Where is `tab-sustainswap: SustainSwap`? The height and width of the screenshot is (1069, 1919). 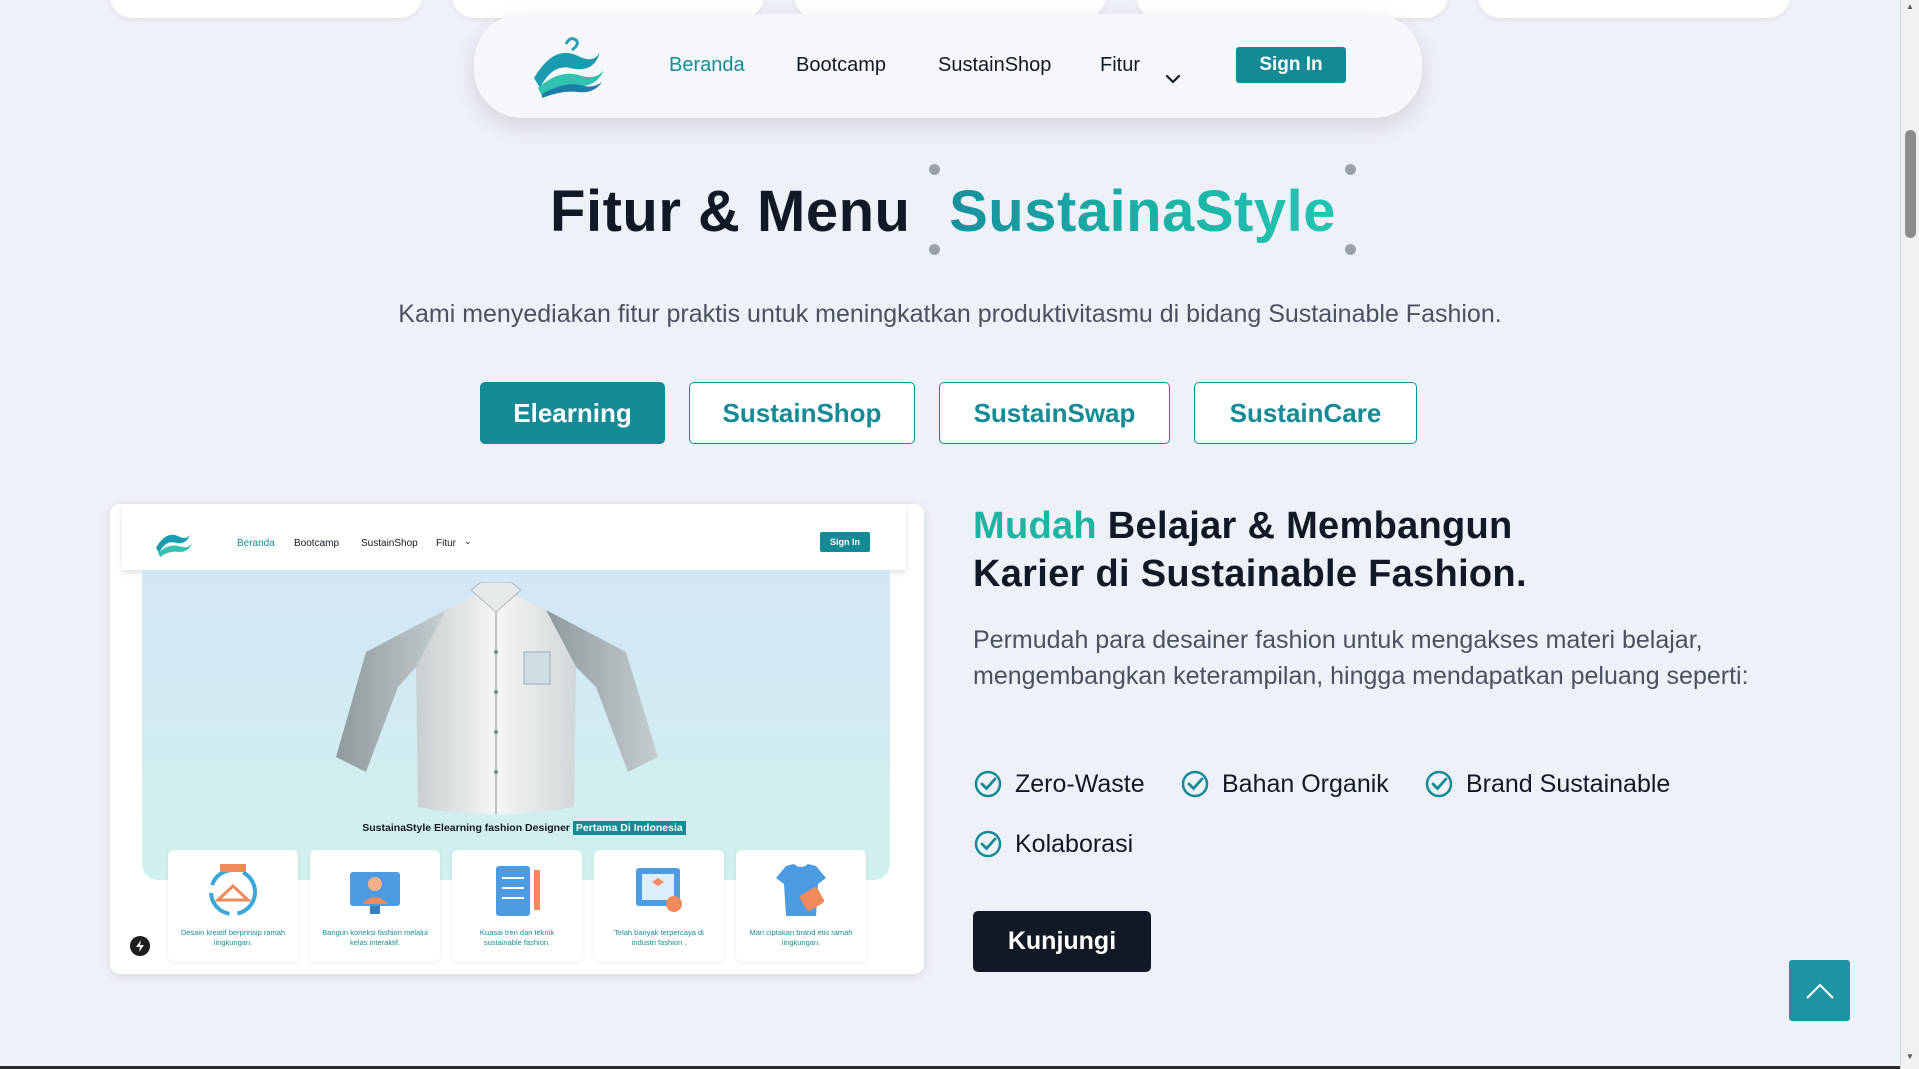 tab-sustainswap: SustainSwap is located at coordinates (1054, 413).